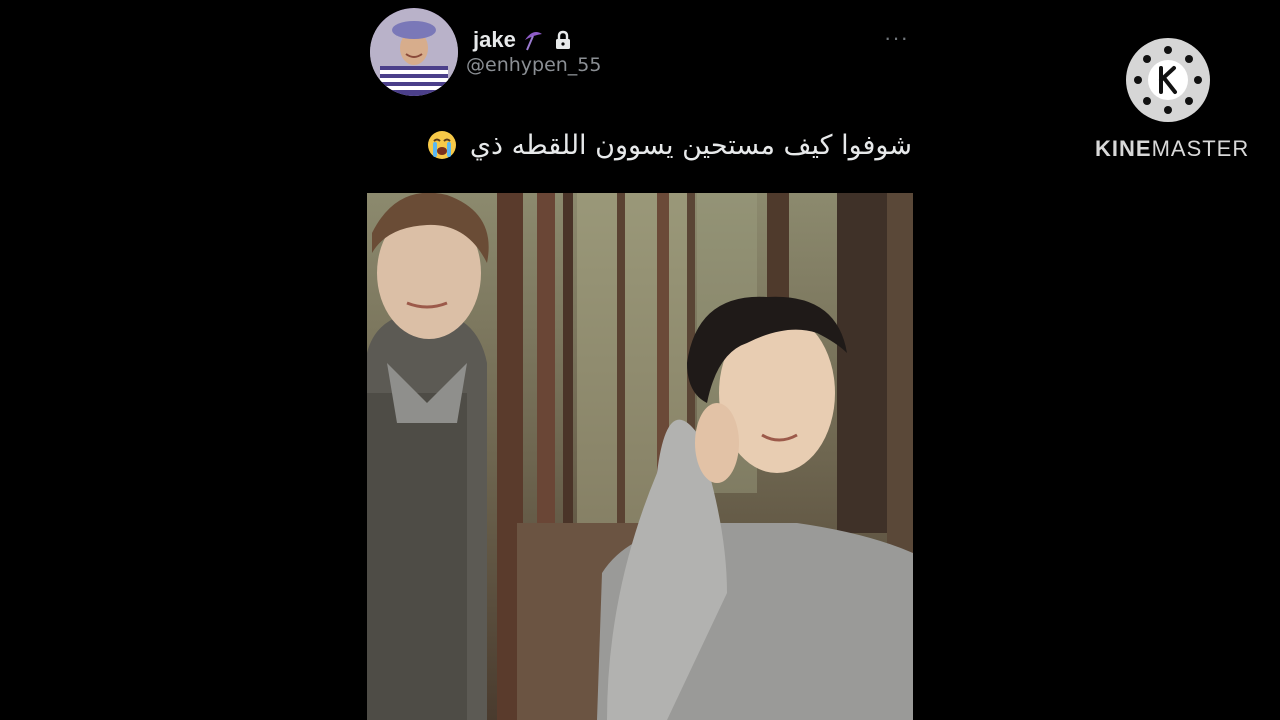 This screenshot has height=720, width=1280. I want to click on avatar-image, so click(414, 52).